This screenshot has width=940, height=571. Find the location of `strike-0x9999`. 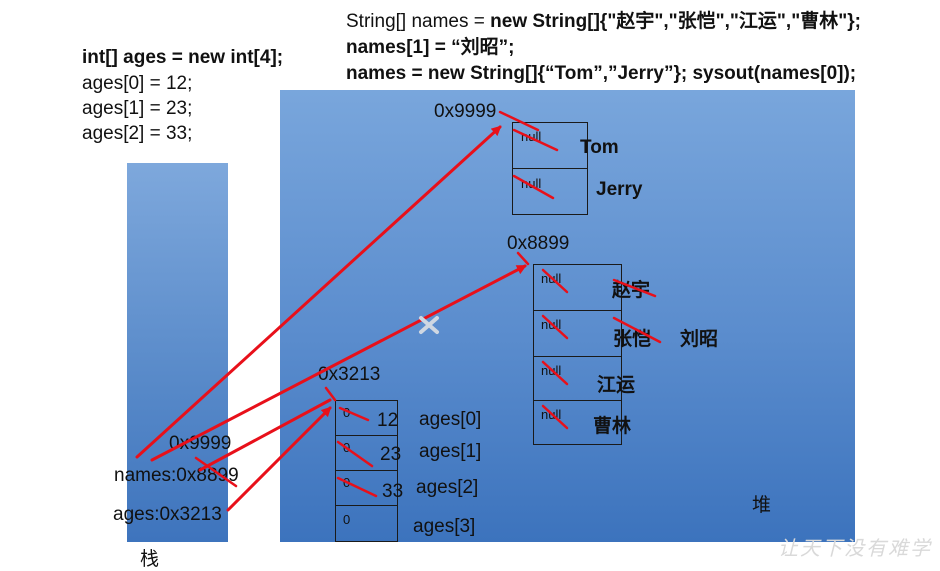

strike-0x9999 is located at coordinates (519, 121).